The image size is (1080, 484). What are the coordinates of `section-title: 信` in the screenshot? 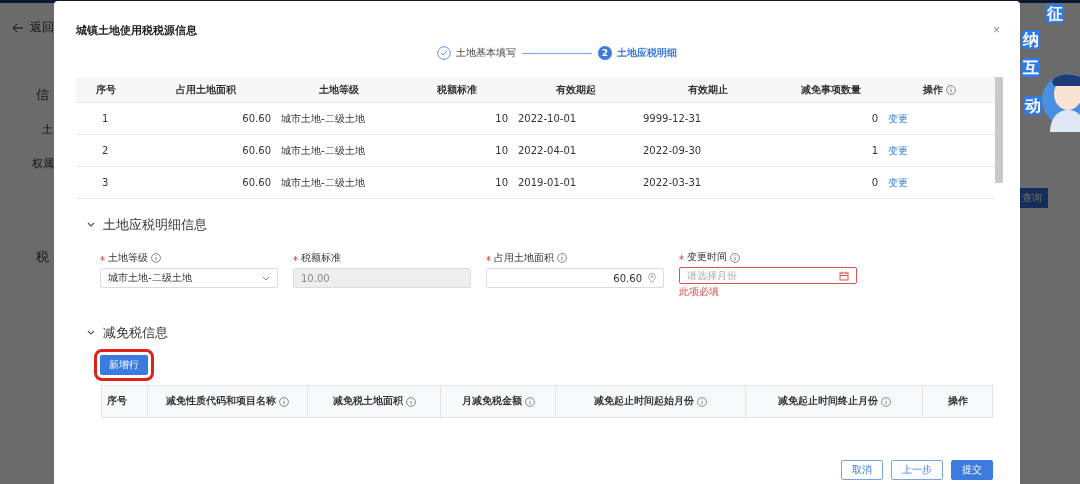 It's located at (42, 95).